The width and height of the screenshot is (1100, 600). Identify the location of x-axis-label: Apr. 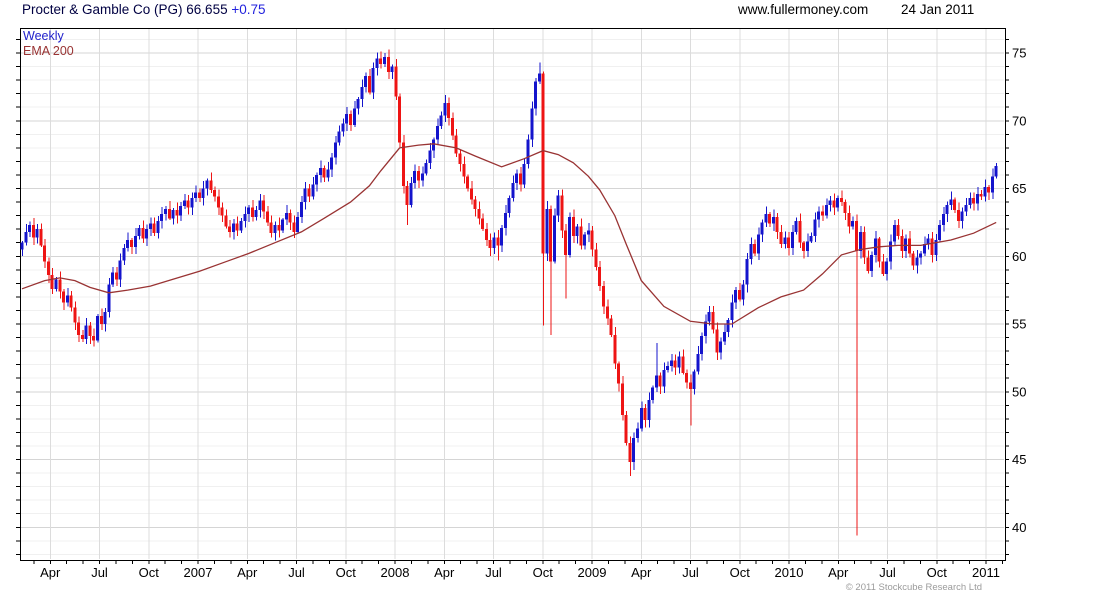
(247, 572).